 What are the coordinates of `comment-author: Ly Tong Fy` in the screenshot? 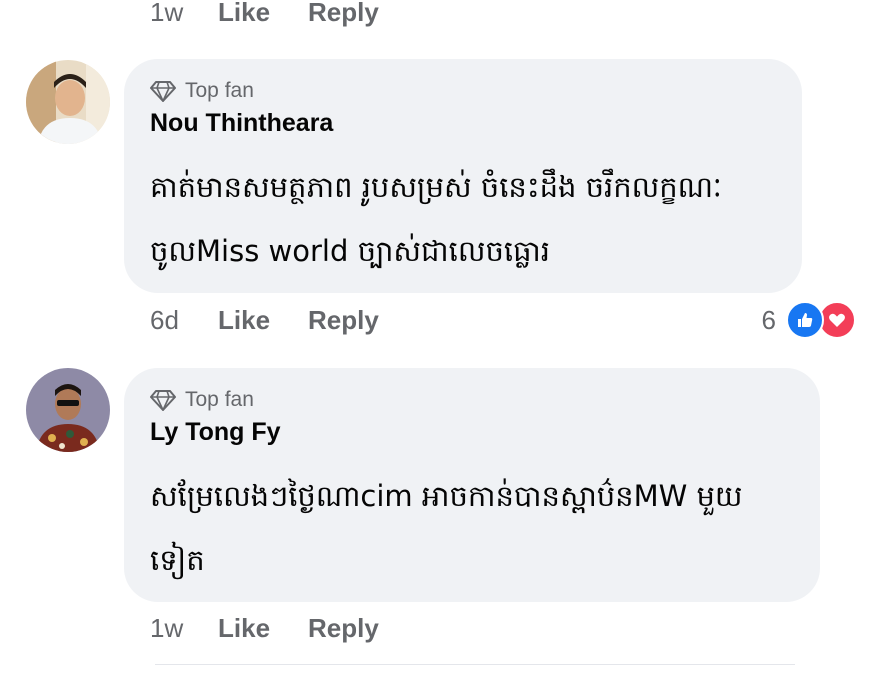 It's located at (215, 432).